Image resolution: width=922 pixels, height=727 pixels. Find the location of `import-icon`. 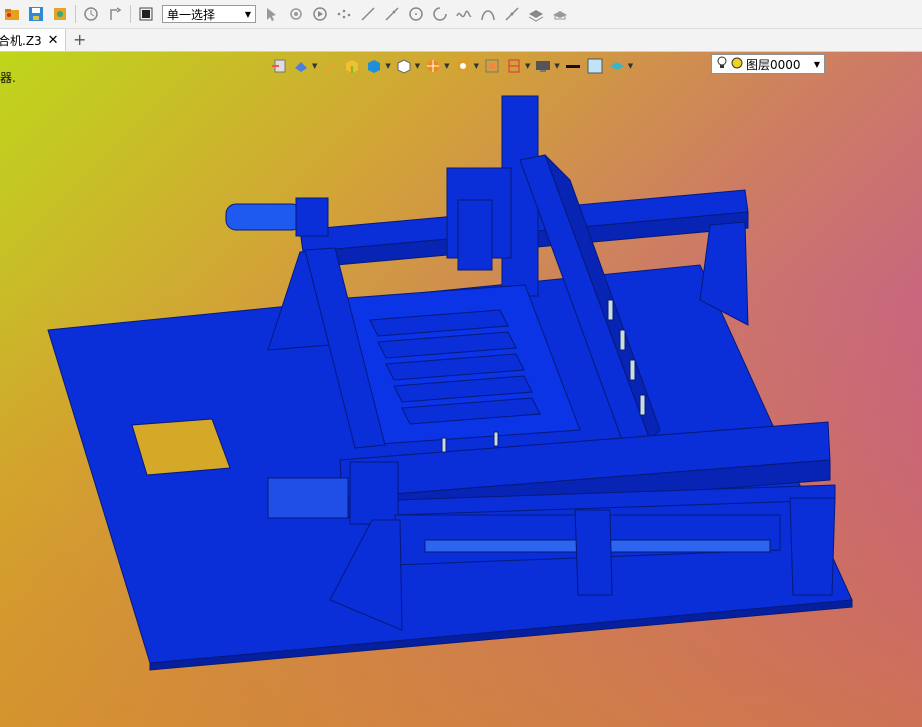

import-icon is located at coordinates (279, 66).